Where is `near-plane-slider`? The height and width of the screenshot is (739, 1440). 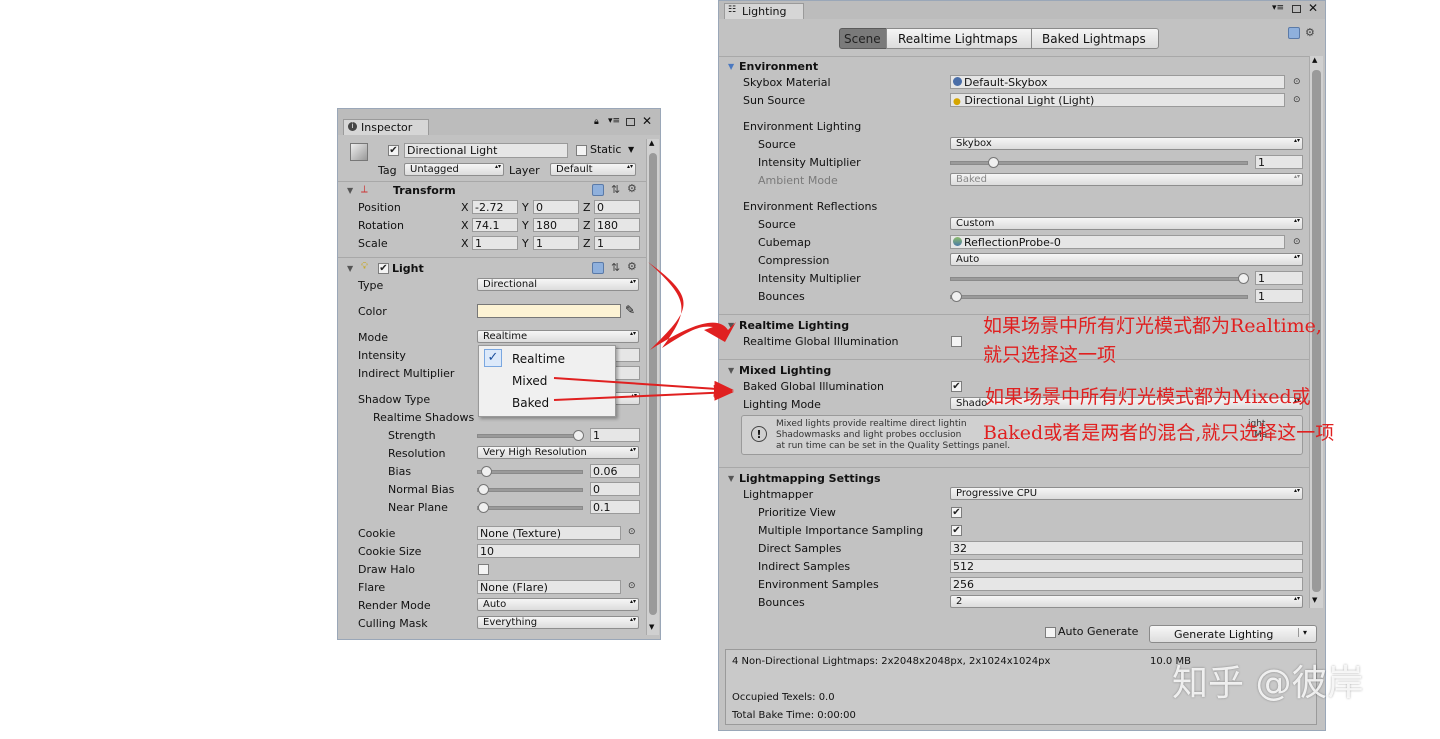
near-plane-slider is located at coordinates (530, 507).